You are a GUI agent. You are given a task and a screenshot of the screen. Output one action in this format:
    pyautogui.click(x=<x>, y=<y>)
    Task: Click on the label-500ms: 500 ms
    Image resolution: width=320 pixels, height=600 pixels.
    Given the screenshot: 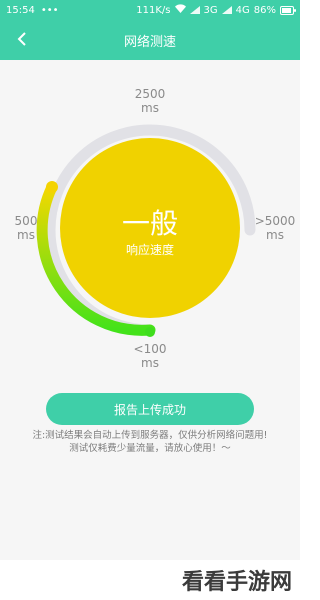 What is the action you would take?
    pyautogui.click(x=26, y=228)
    